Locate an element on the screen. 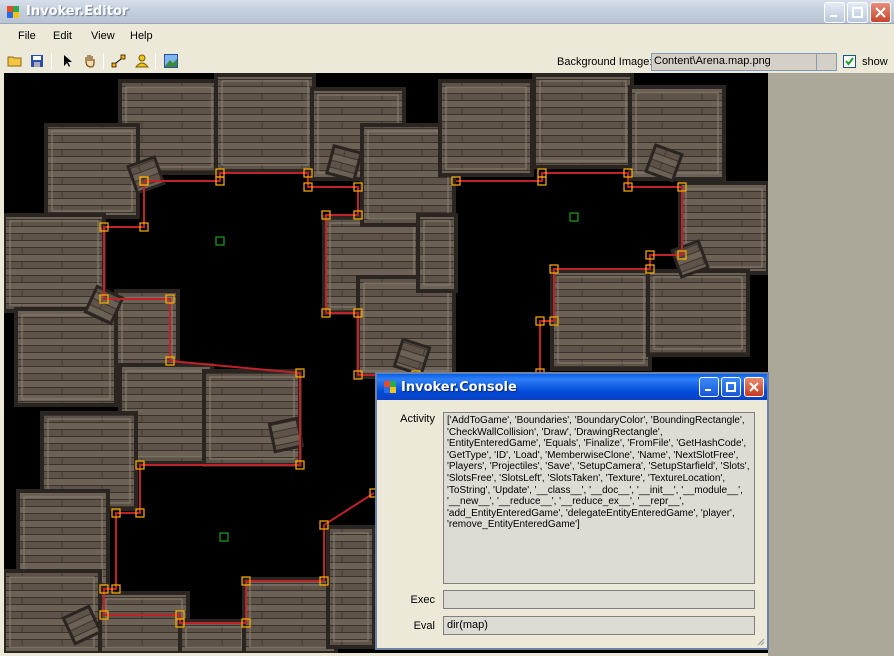 The height and width of the screenshot is (656, 894). exec-field is located at coordinates (599, 599).